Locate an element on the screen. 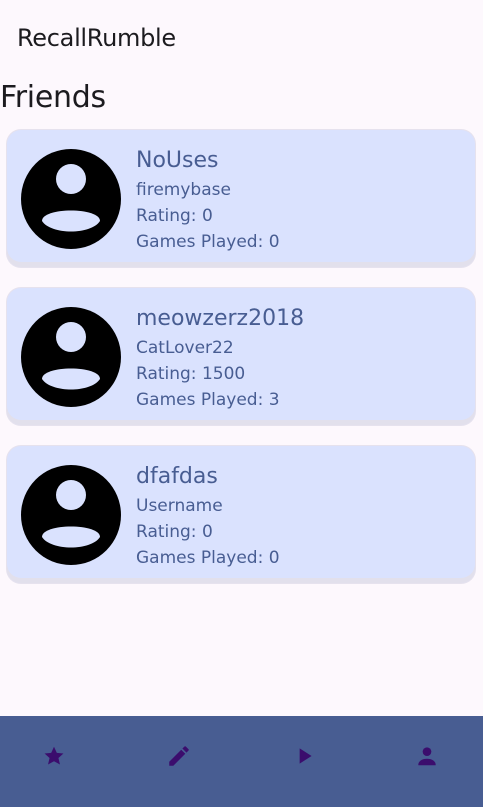 The image size is (483, 807). friend-rating: Rating: 1500 is located at coordinates (191, 374).